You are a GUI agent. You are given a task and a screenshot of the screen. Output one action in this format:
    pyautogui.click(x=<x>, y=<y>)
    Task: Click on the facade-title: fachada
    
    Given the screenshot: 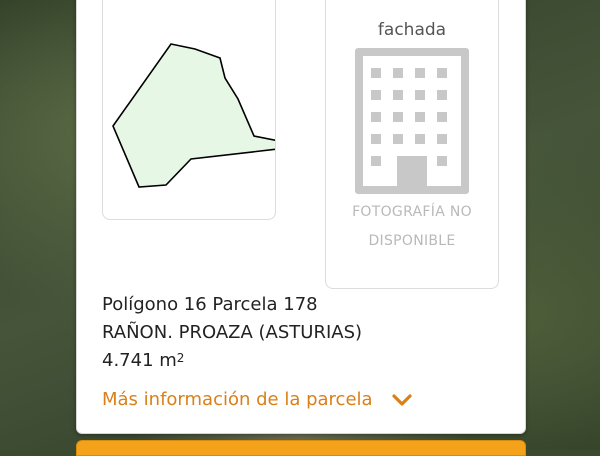 What is the action you would take?
    pyautogui.click(x=412, y=30)
    